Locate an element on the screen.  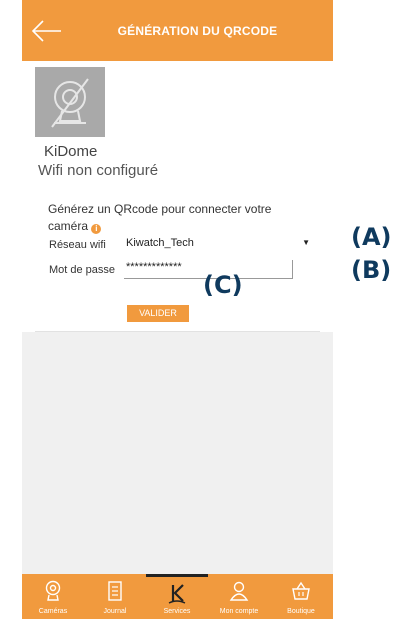
tab-cameras: Caméras is located at coordinates (53, 596).